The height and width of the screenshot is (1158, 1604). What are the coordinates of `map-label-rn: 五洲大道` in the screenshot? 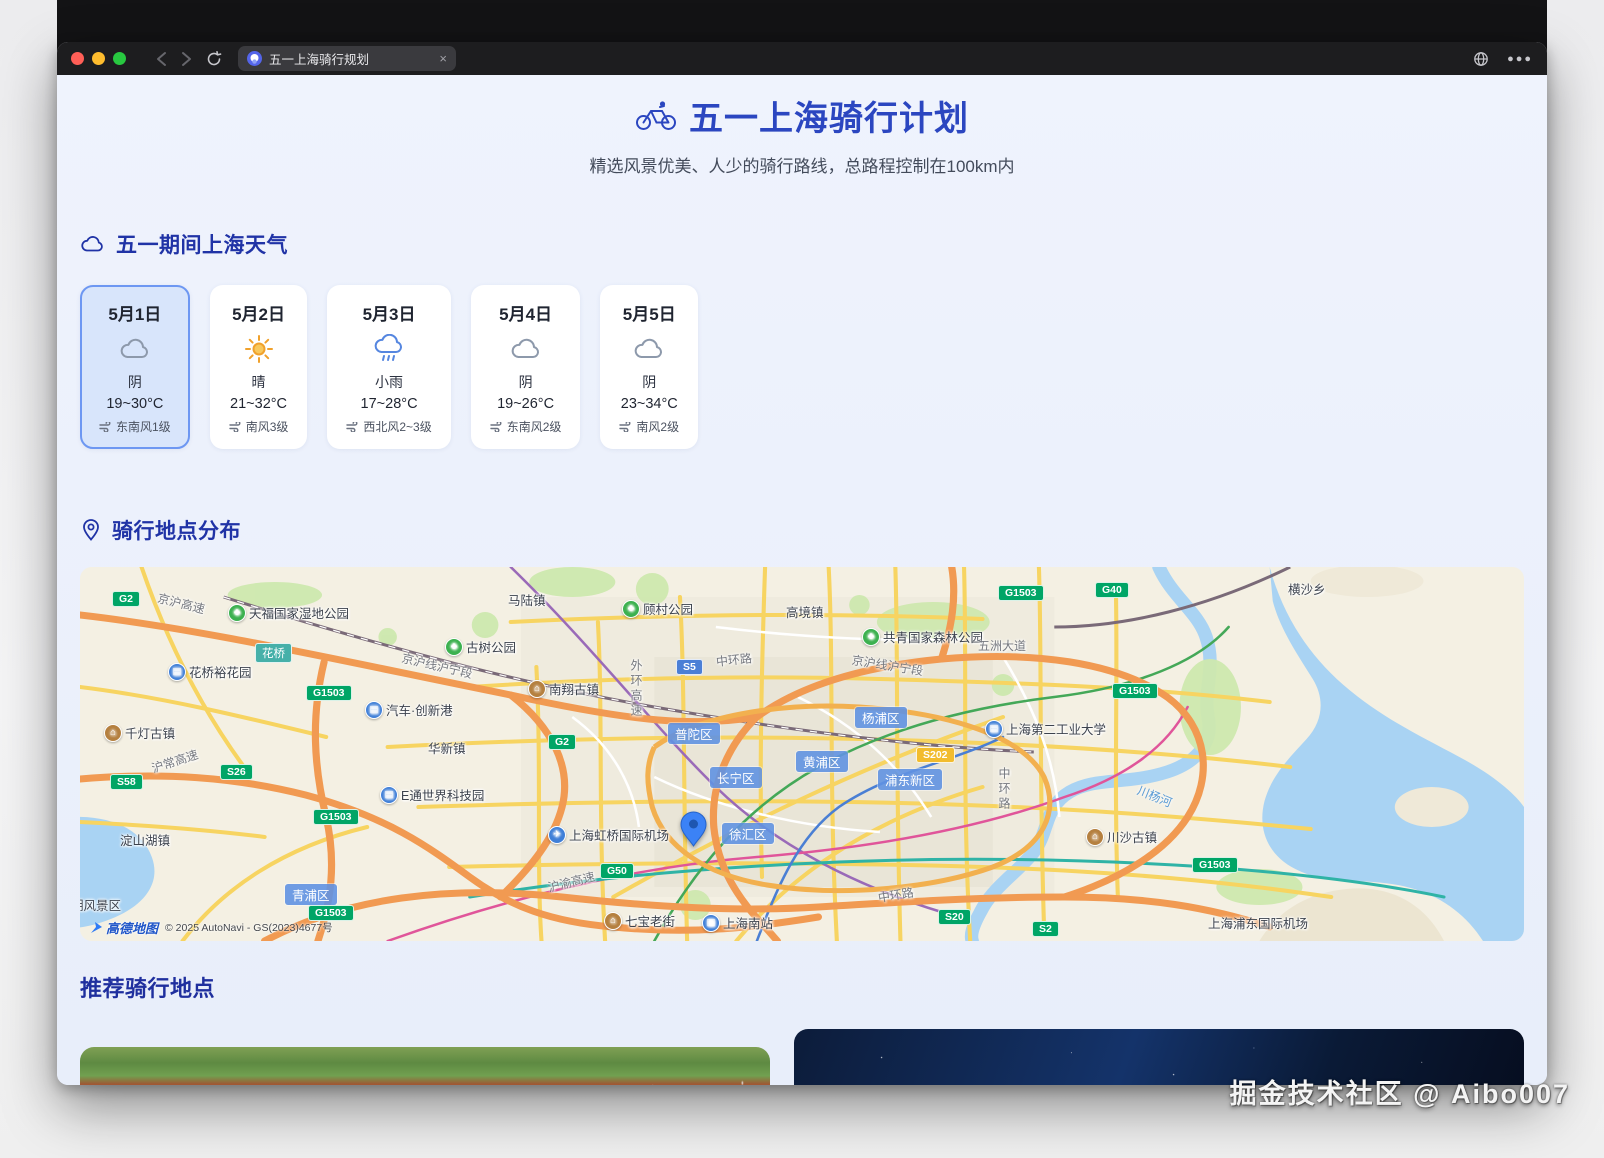 It's located at (1002, 646).